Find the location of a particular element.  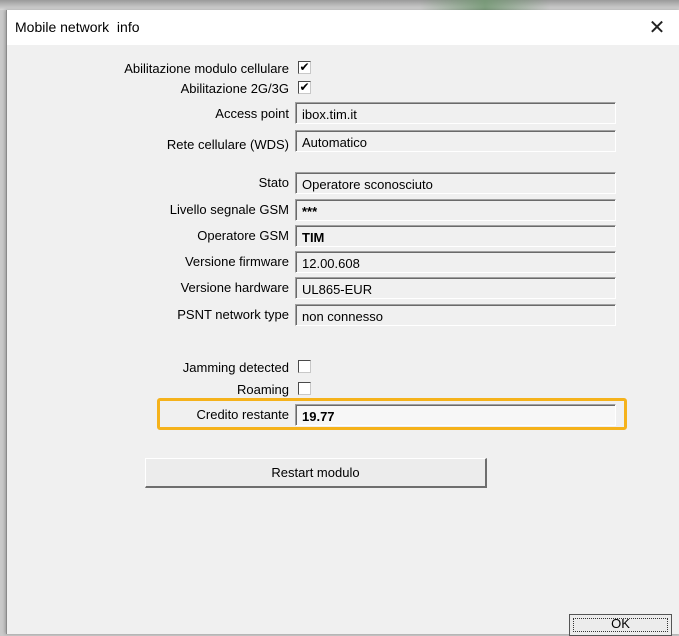

roaming-checkbox is located at coordinates (304, 388).